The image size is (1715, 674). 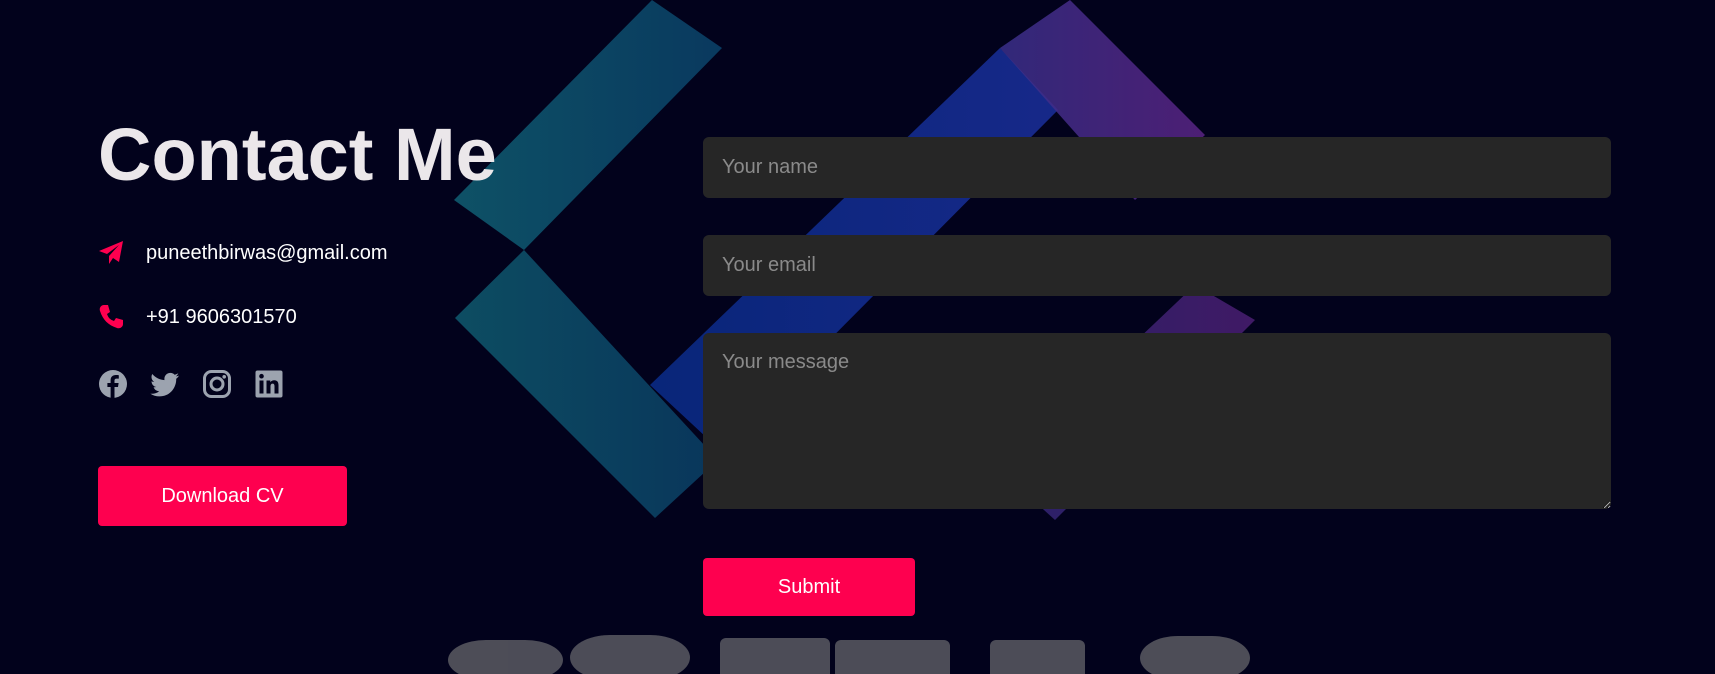 I want to click on twitter-icon, so click(x=165, y=384).